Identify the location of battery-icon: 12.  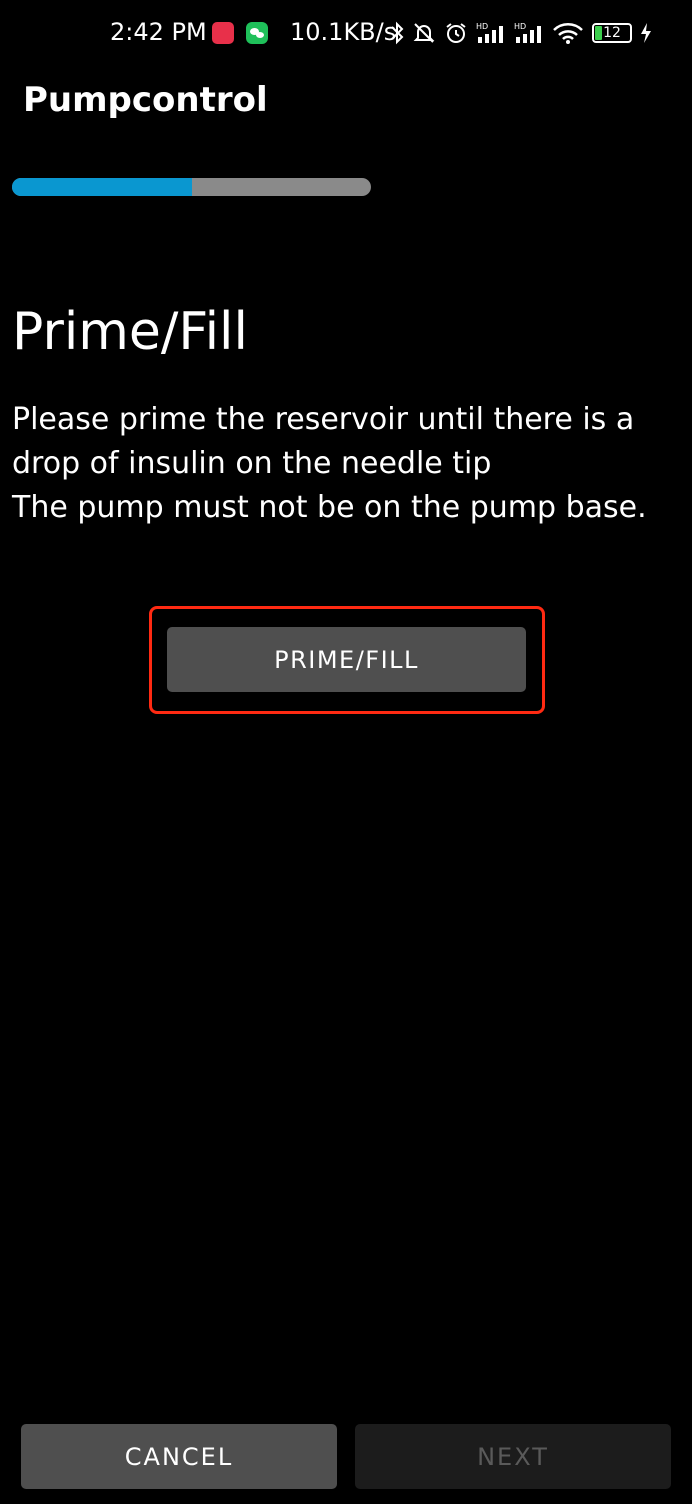
(612, 33).